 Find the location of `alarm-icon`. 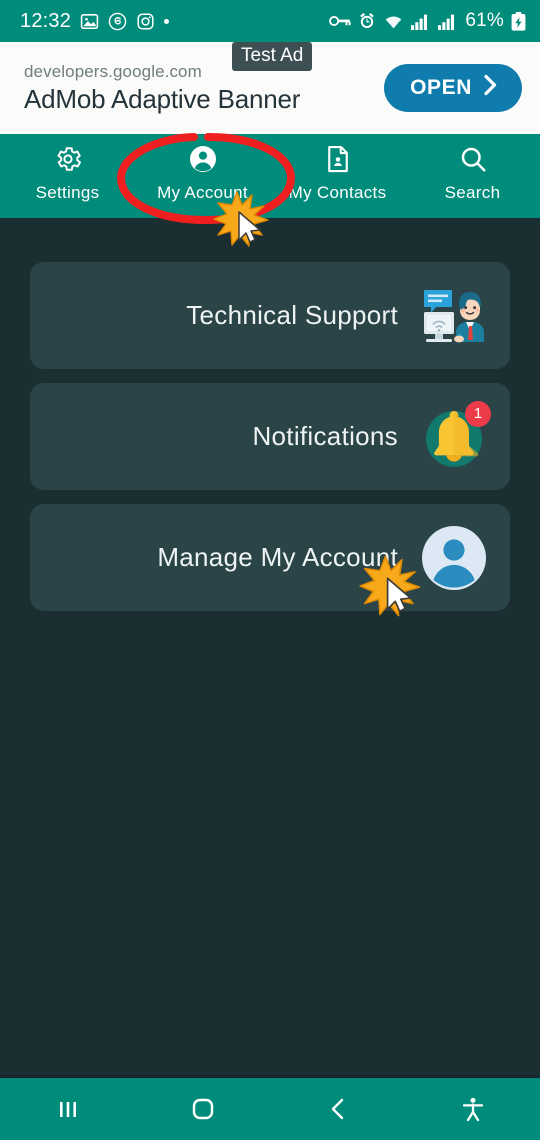

alarm-icon is located at coordinates (367, 21).